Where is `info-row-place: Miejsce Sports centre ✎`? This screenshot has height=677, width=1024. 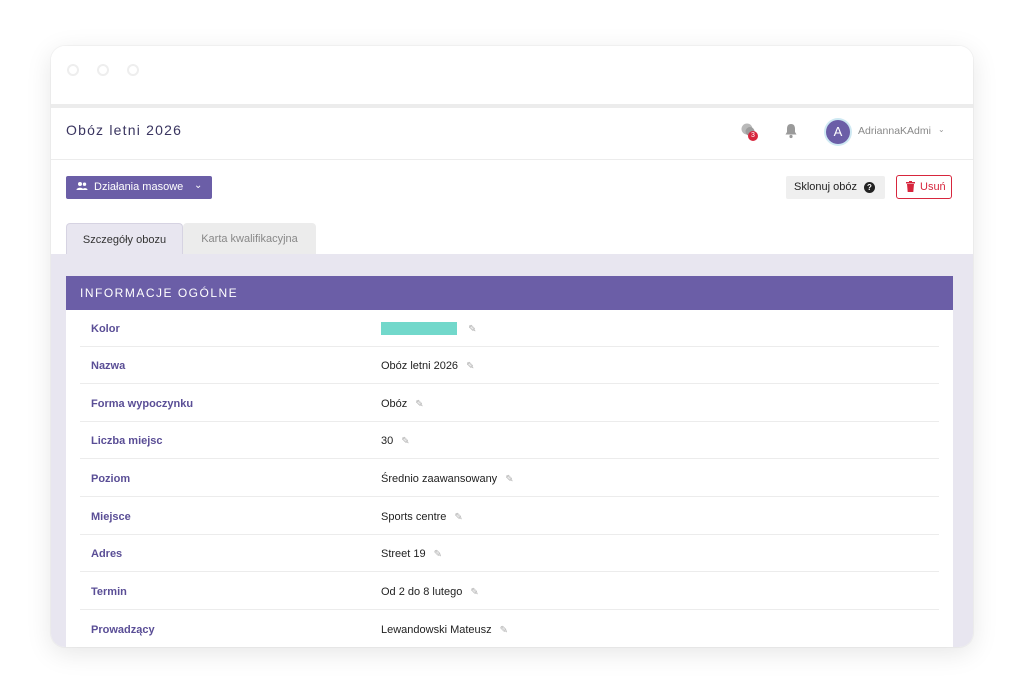 info-row-place: Miejsce Sports centre ✎ is located at coordinates (509, 516).